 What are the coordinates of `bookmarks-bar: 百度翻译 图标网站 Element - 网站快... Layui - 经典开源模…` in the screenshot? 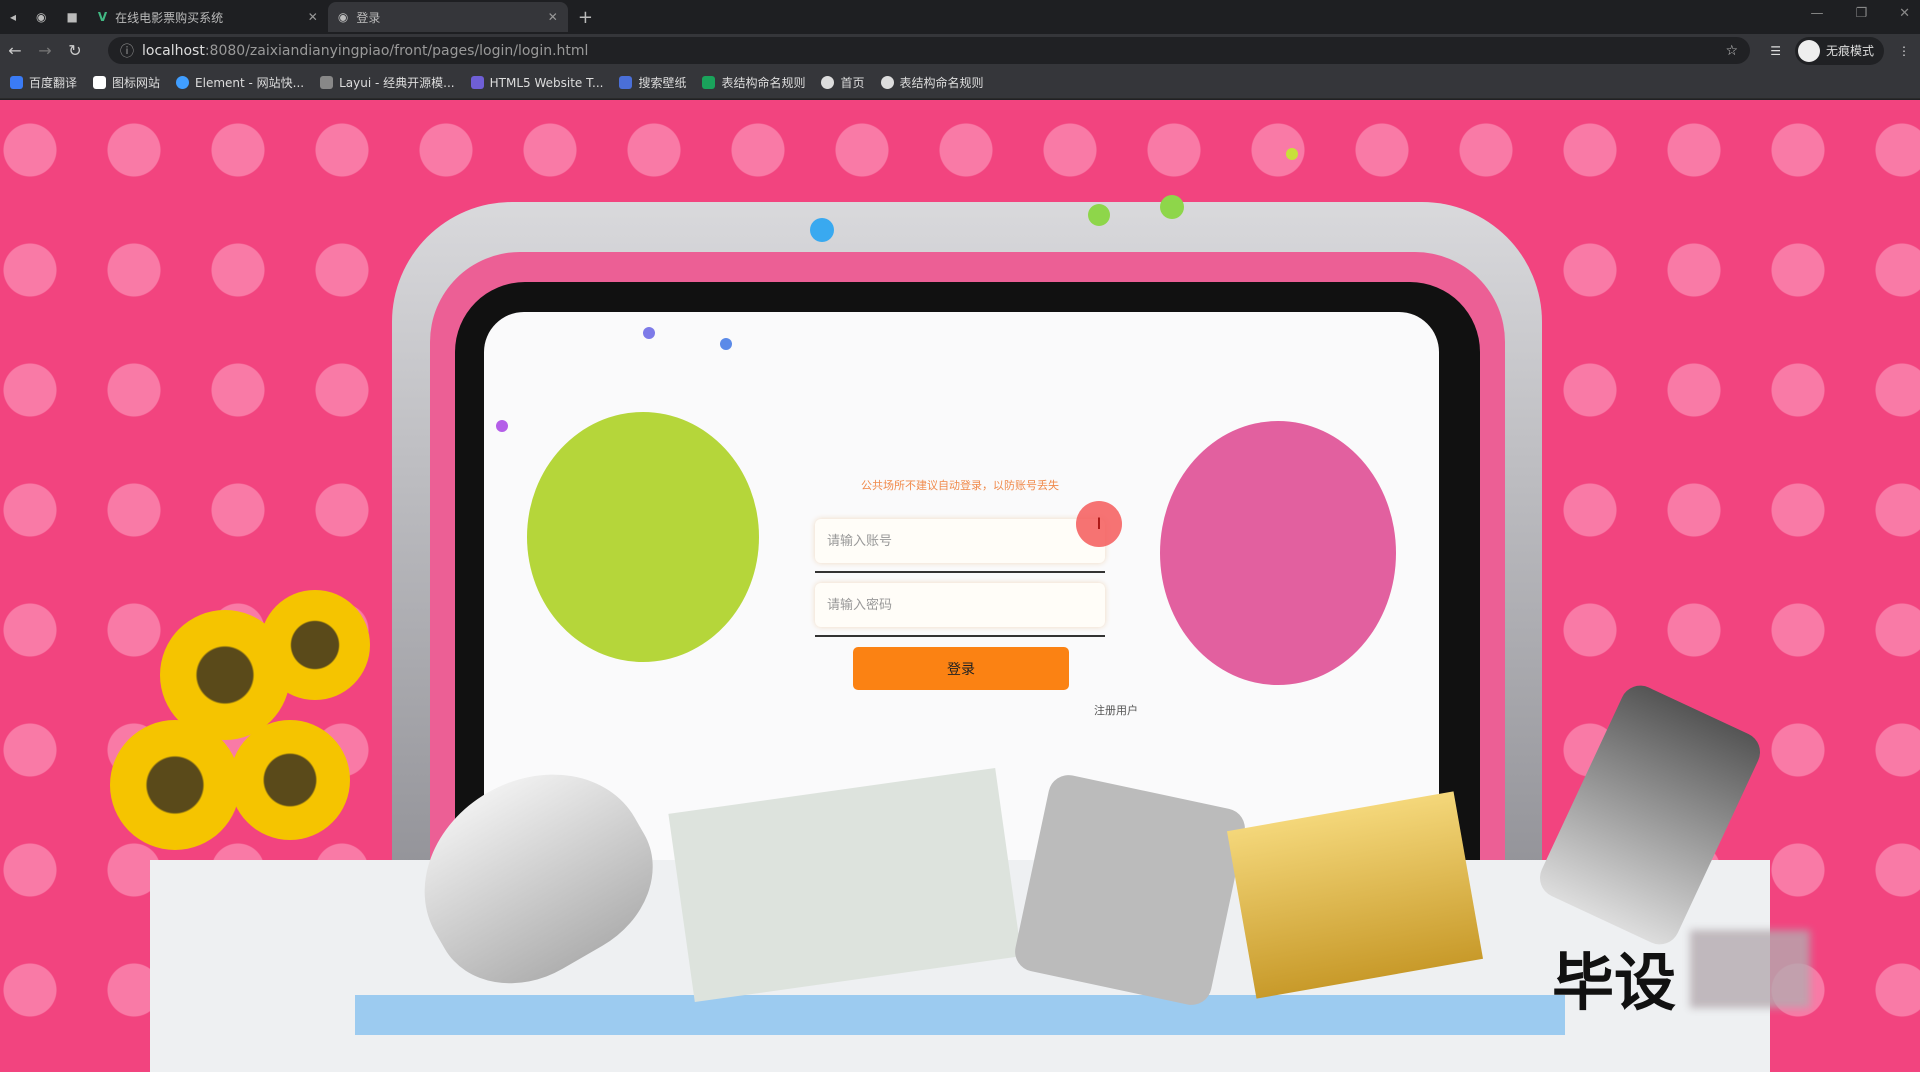 It's located at (960, 83).